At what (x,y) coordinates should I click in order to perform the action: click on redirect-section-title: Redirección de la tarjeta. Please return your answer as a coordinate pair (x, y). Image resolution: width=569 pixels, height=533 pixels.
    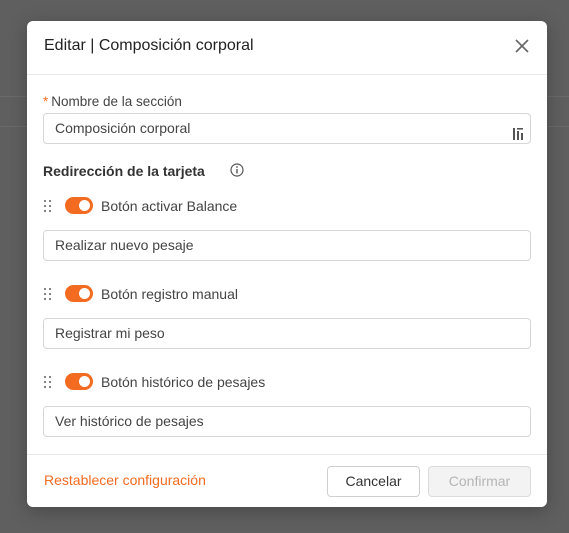
    Looking at the image, I should click on (124, 171).